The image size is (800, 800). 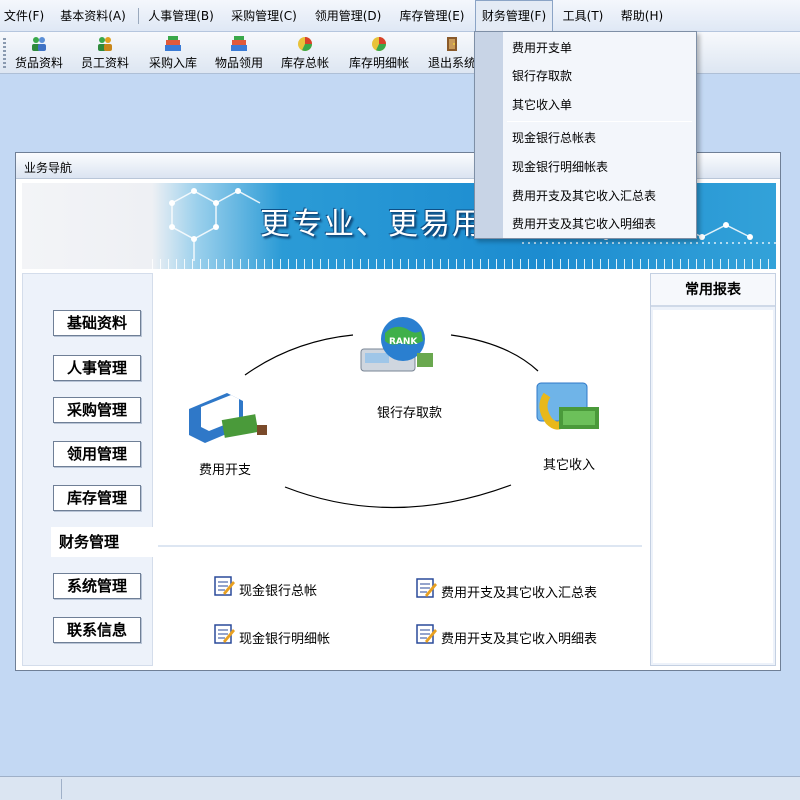 I want to click on toolbar-grip, so click(x=4, y=53).